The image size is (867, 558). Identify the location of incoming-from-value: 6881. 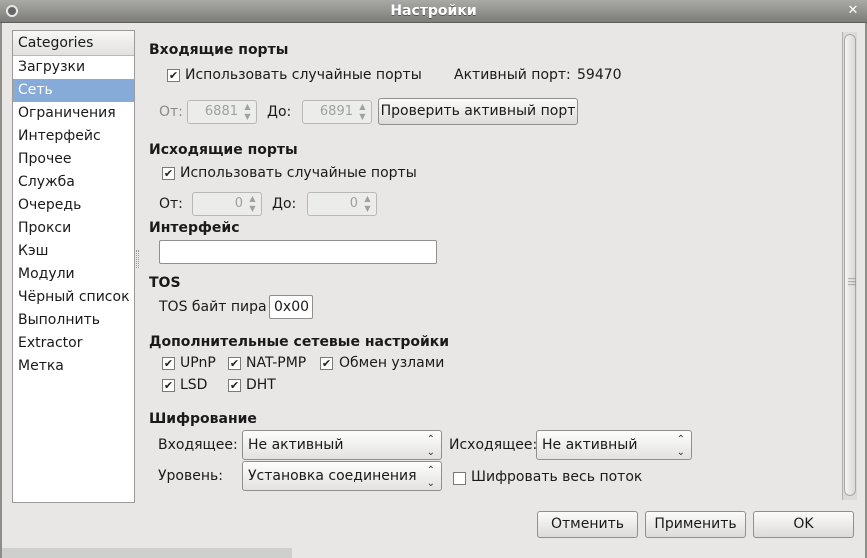
(221, 111).